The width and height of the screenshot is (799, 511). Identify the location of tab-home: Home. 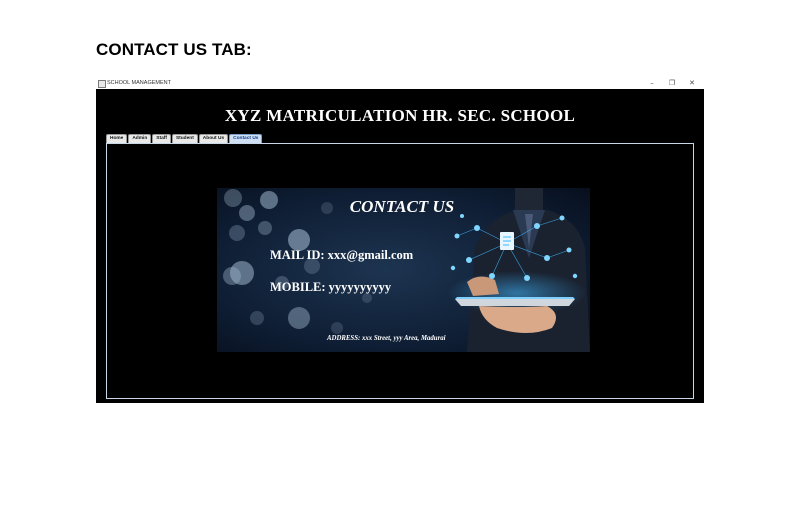
(117, 138).